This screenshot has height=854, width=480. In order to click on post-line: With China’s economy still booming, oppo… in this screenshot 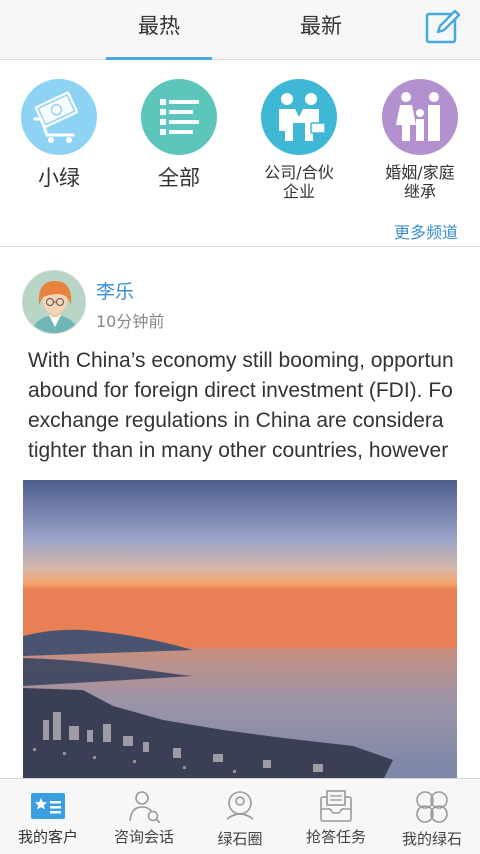, I will do `click(241, 360)`.